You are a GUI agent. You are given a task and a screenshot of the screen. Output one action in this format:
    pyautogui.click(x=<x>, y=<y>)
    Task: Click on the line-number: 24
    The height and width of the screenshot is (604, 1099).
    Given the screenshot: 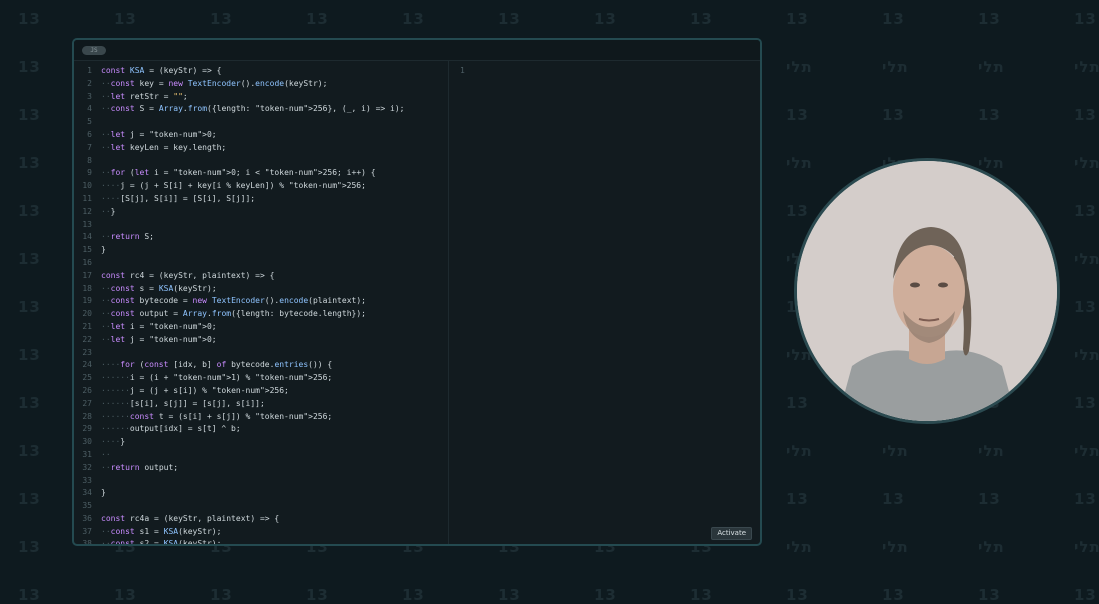 What is the action you would take?
    pyautogui.click(x=87, y=365)
    